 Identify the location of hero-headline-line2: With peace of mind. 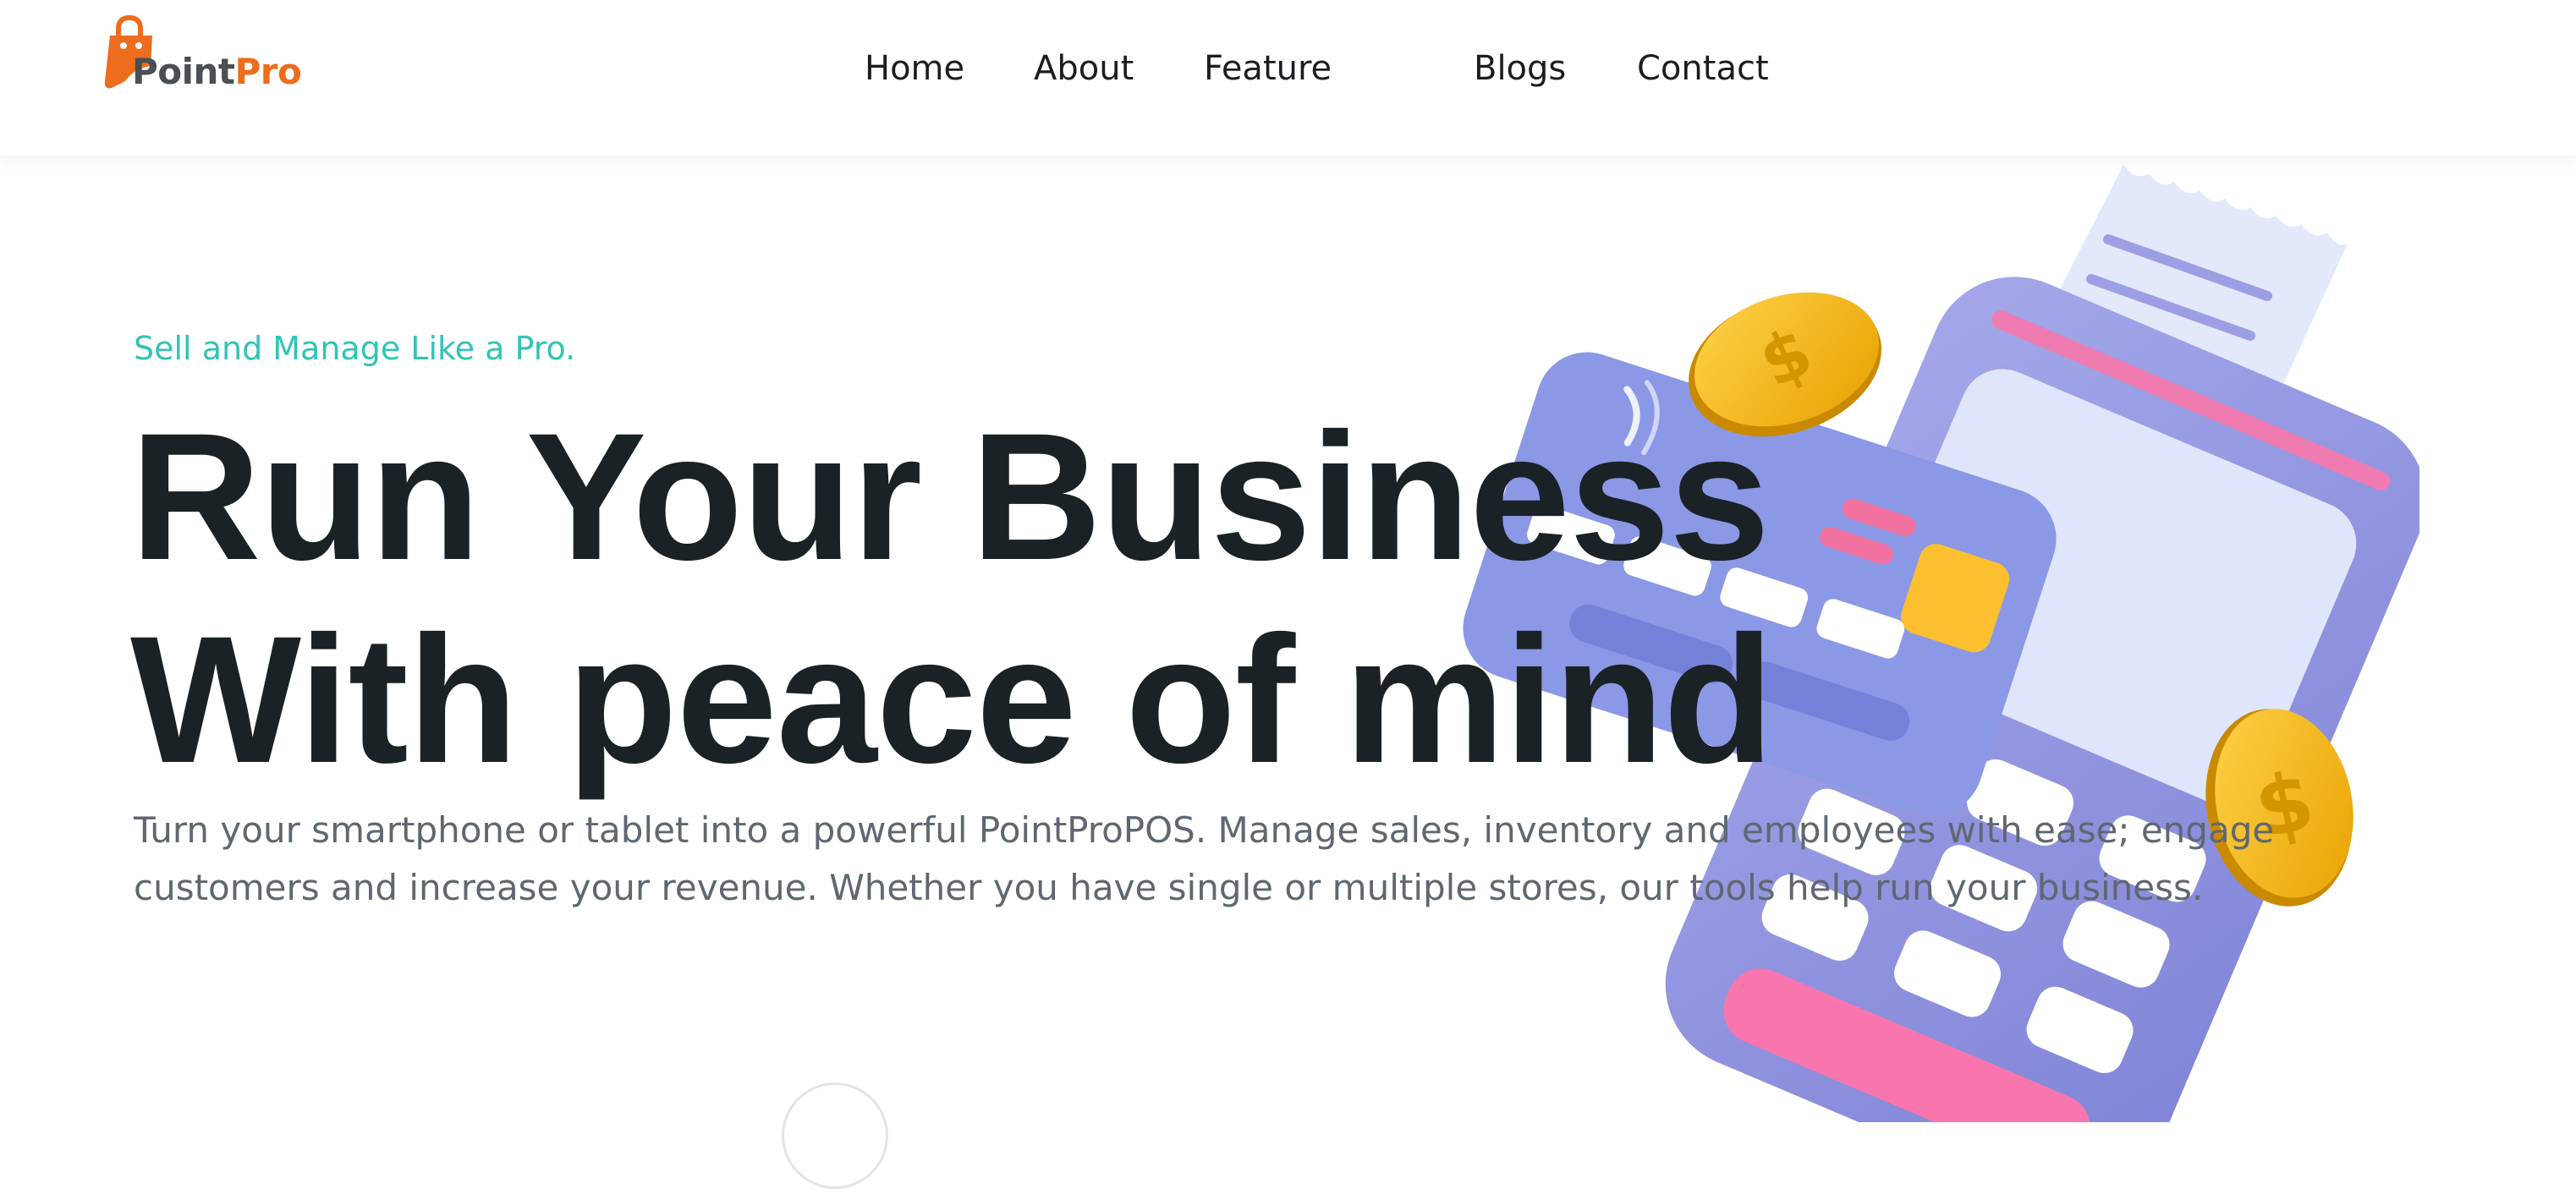
(952, 700).